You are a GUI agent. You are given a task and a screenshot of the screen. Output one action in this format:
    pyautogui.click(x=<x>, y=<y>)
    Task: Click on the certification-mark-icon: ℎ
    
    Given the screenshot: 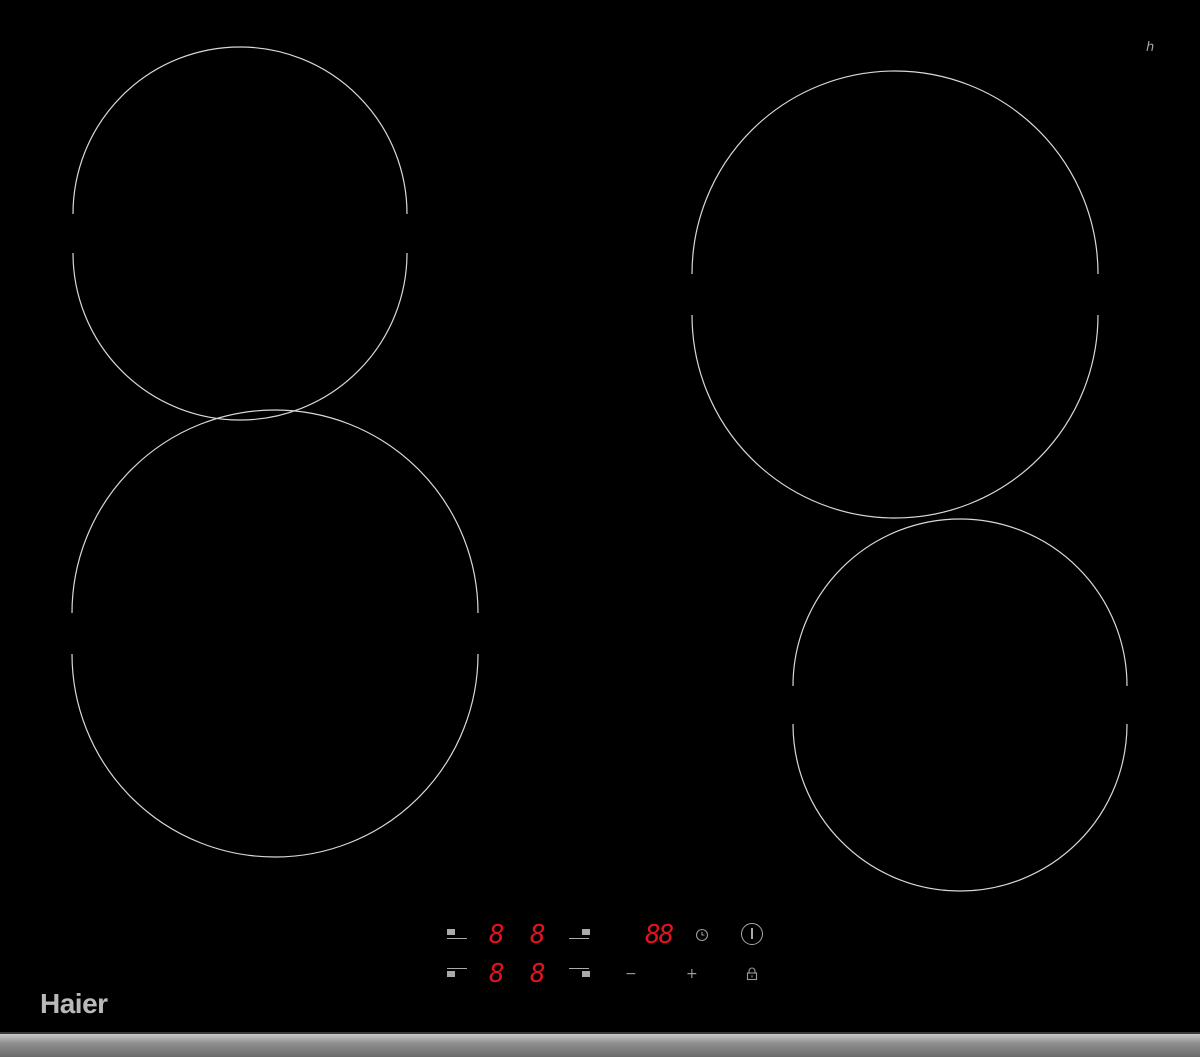 What is the action you would take?
    pyautogui.click(x=1150, y=47)
    